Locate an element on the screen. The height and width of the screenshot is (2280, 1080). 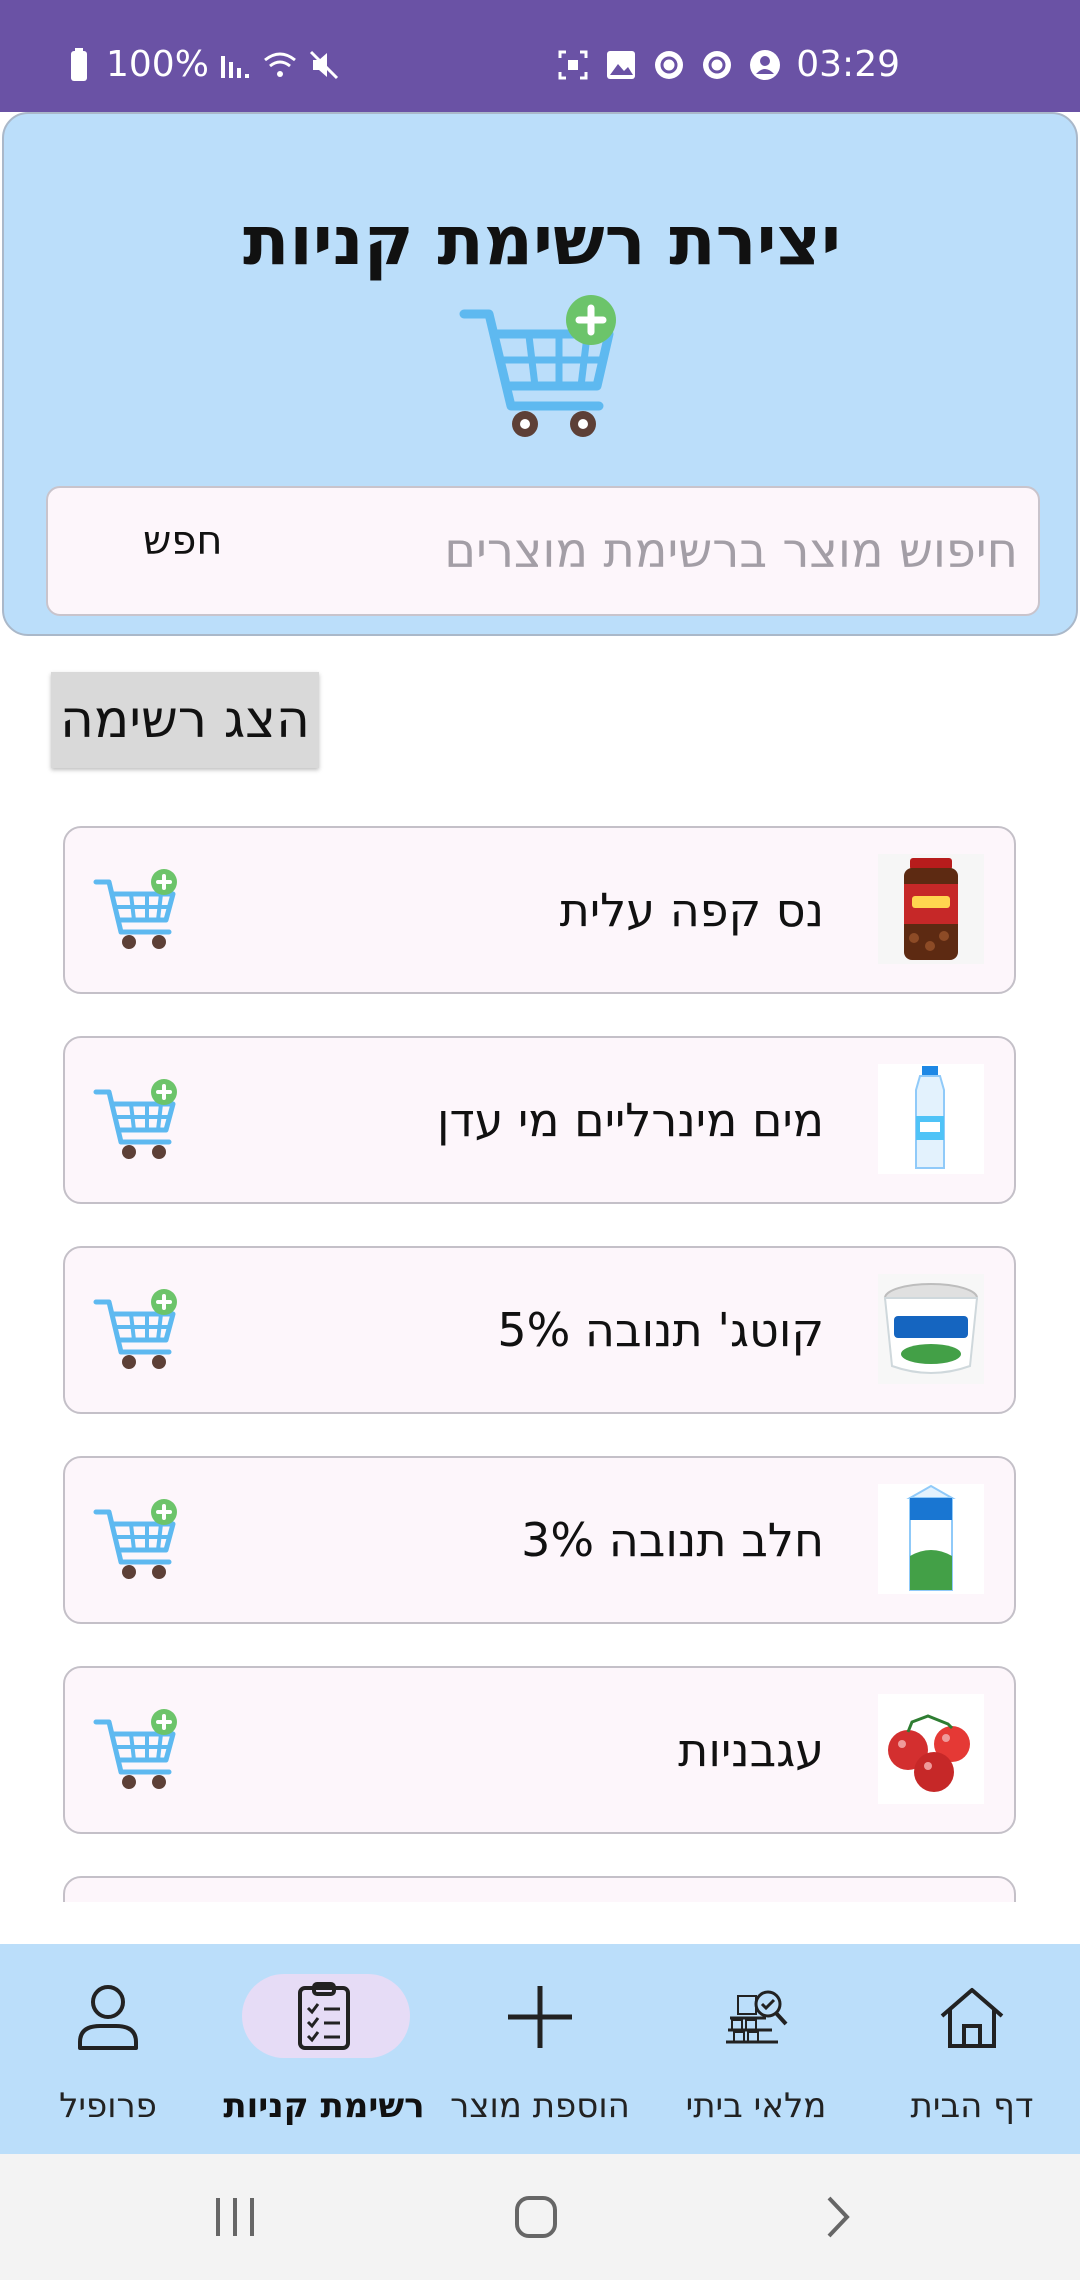
nav-label: רשימת קניות is located at coordinates (324, 2106).